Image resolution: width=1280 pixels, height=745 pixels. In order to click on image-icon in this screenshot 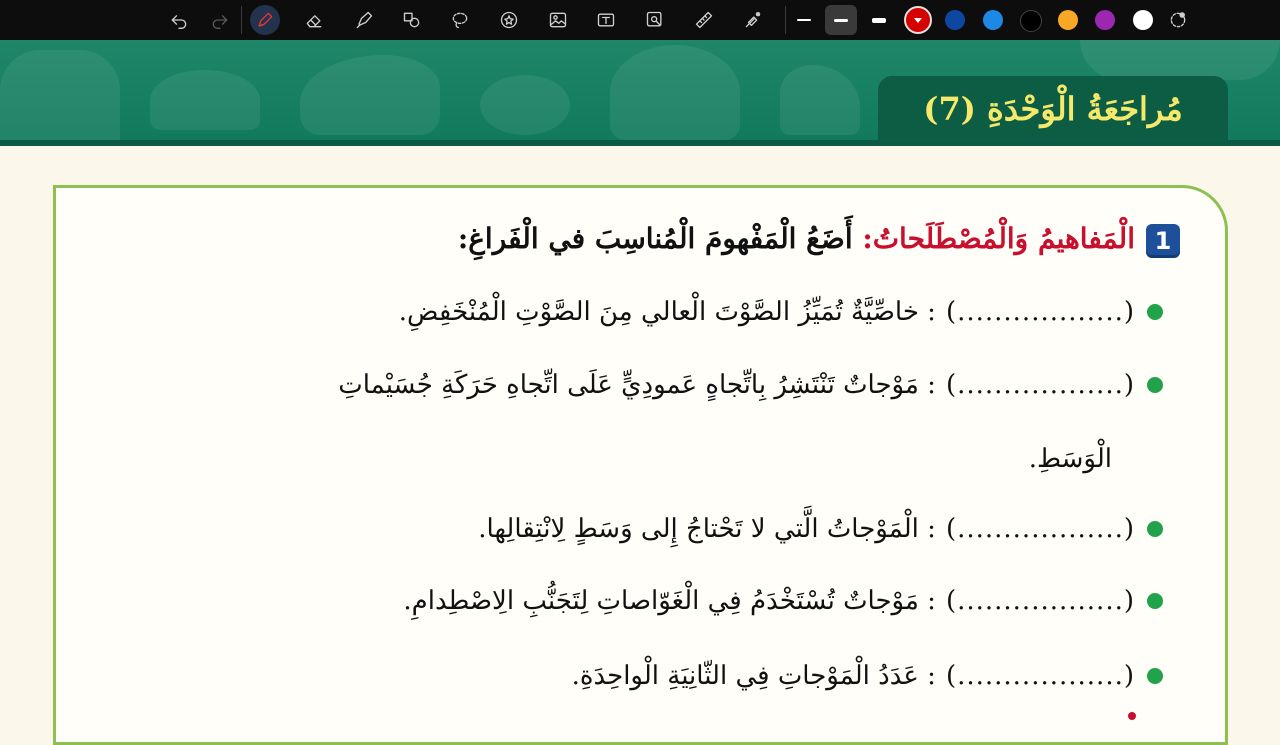, I will do `click(558, 20)`.